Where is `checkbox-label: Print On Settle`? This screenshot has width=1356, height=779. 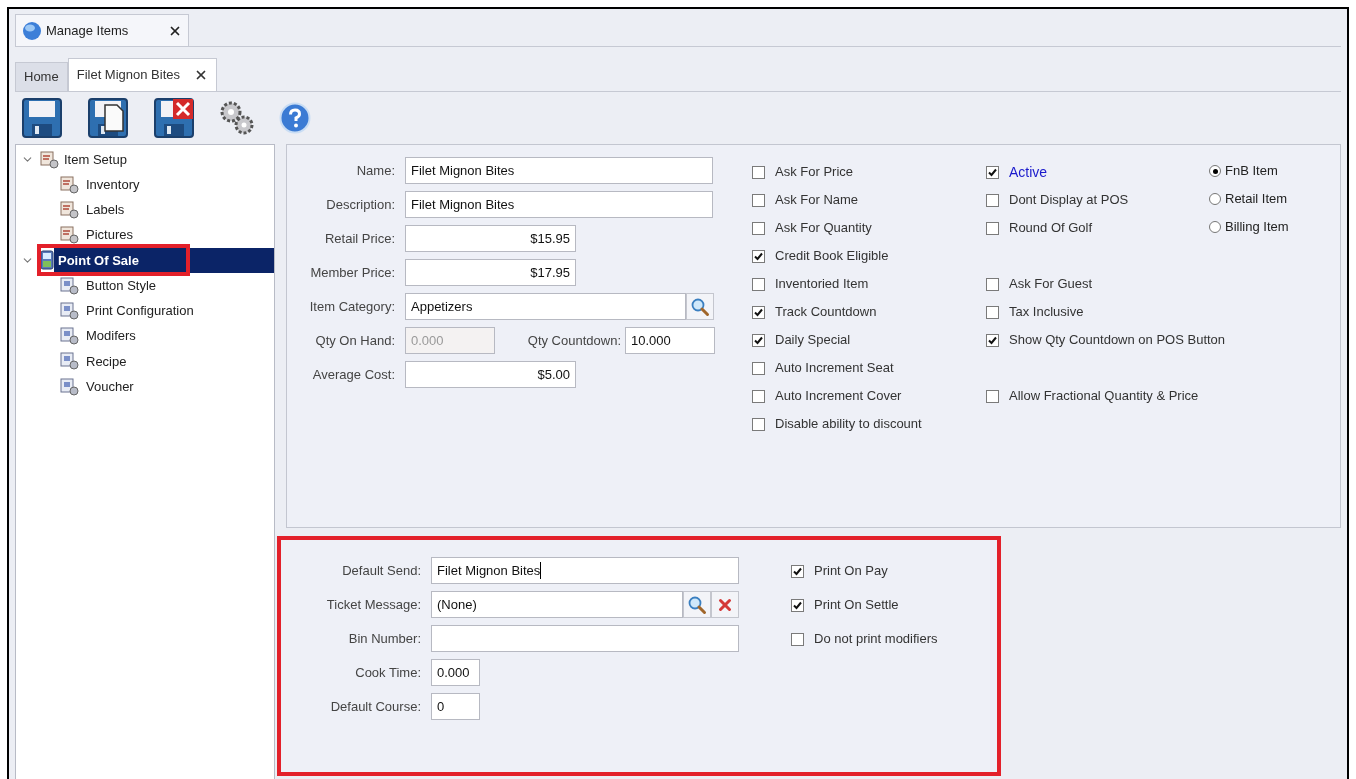 checkbox-label: Print On Settle is located at coordinates (856, 605).